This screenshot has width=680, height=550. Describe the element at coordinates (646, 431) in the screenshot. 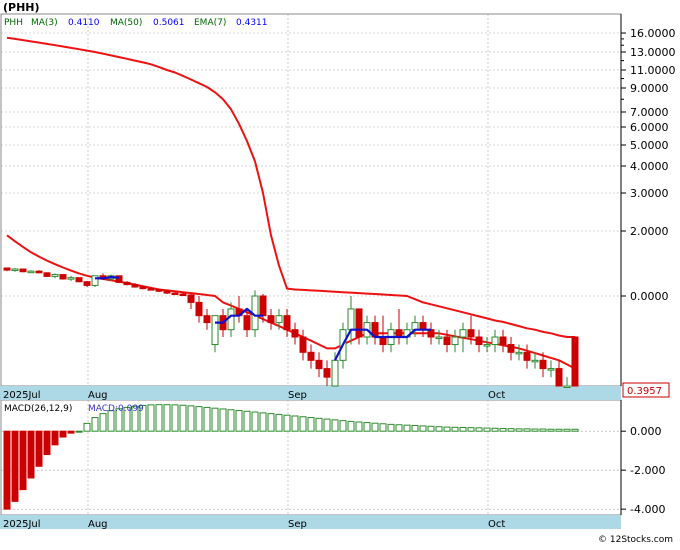

I see `macd-axis-label: 0.000` at that location.